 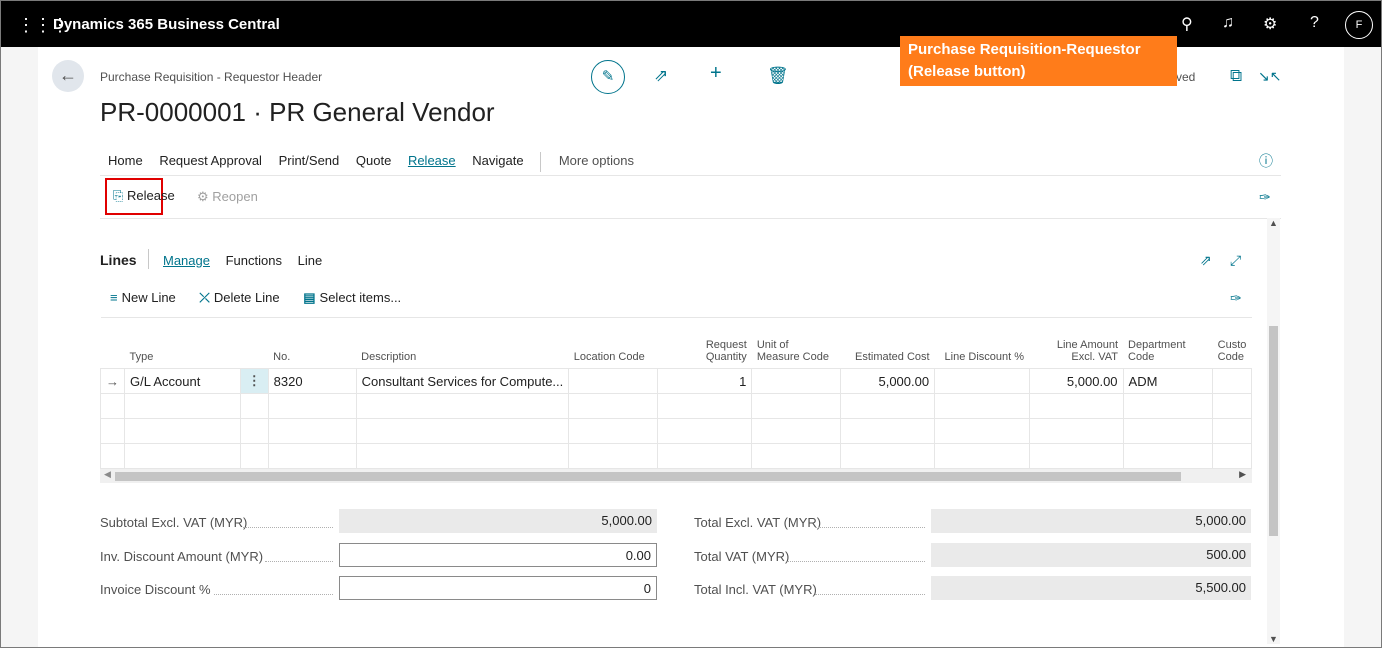 What do you see at coordinates (140, 196) in the screenshot?
I see `release-button: ⎘ Release` at bounding box center [140, 196].